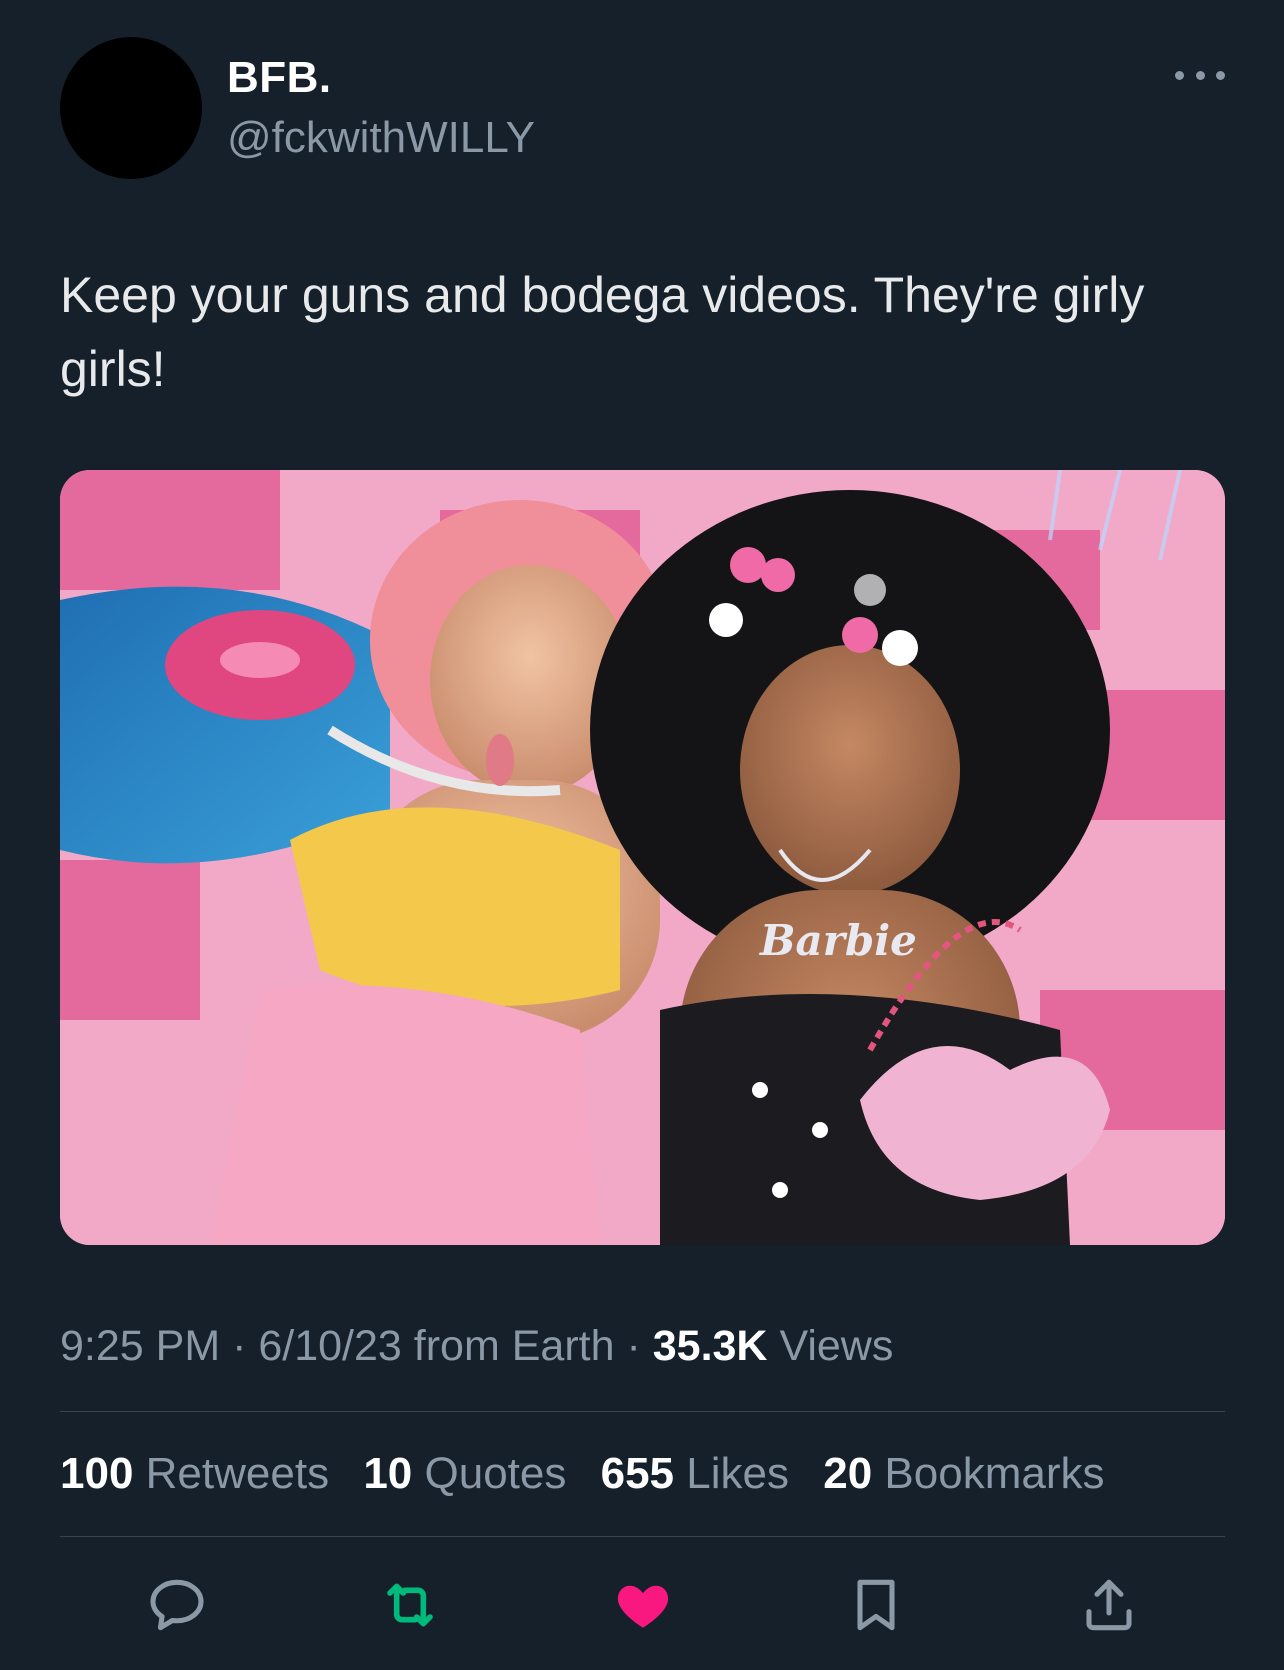 The height and width of the screenshot is (1670, 1284). I want to click on bookmark-button, so click(876, 1605).